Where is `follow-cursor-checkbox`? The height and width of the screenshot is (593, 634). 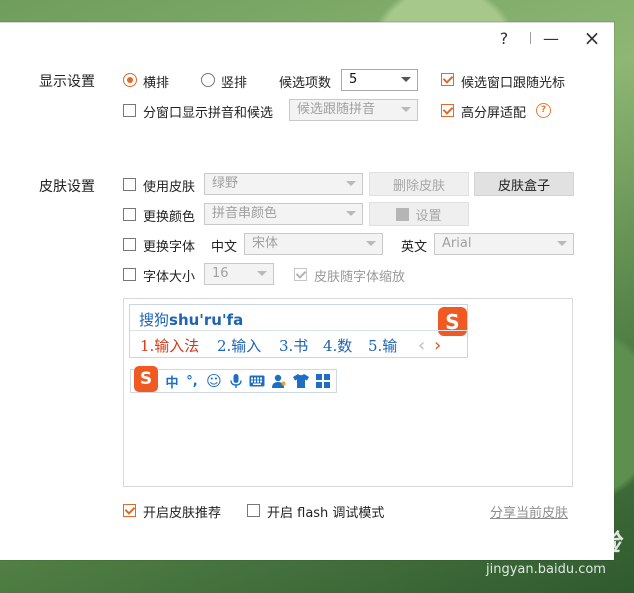
follow-cursor-checkbox is located at coordinates (447, 79).